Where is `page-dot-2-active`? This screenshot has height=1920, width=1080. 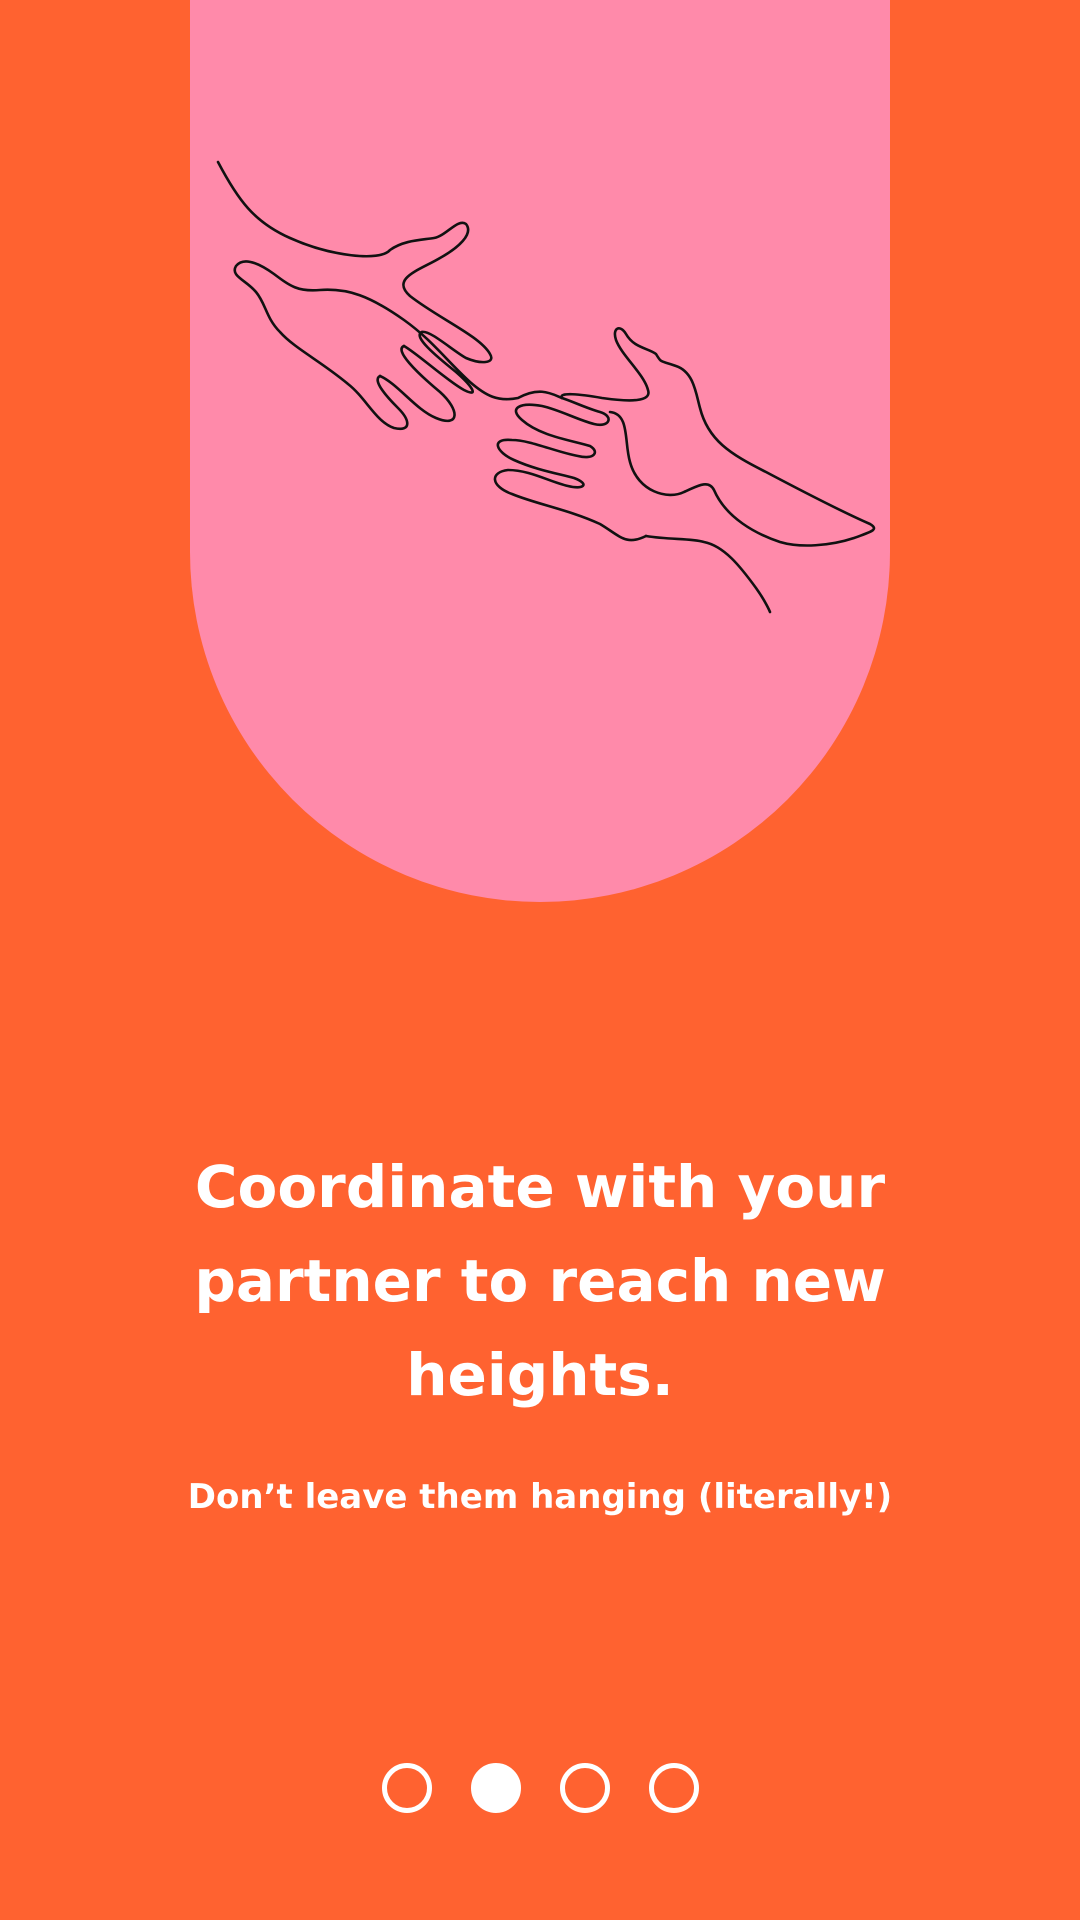 page-dot-2-active is located at coordinates (495, 1788).